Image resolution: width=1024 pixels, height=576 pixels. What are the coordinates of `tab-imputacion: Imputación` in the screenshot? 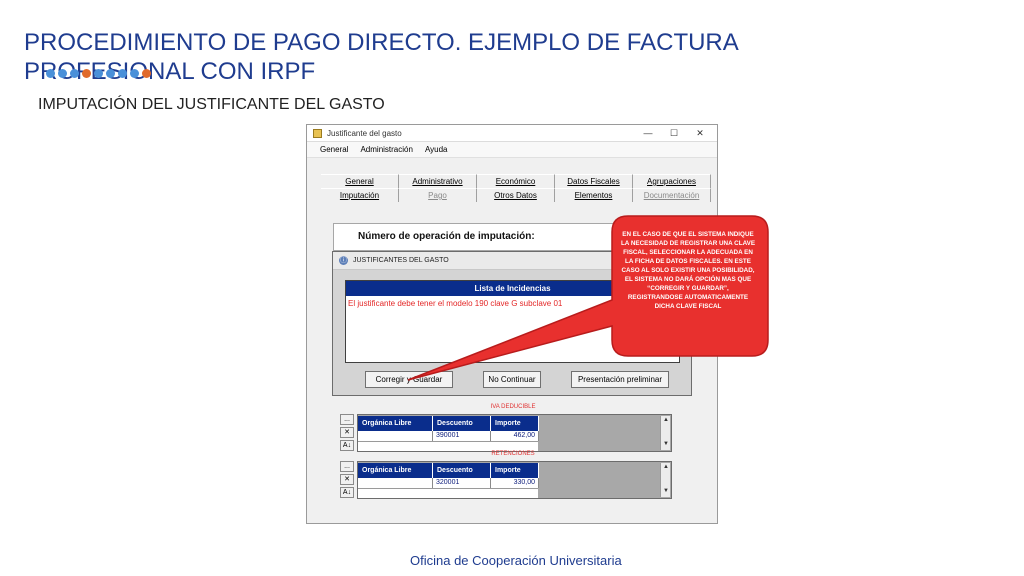 It's located at (360, 195).